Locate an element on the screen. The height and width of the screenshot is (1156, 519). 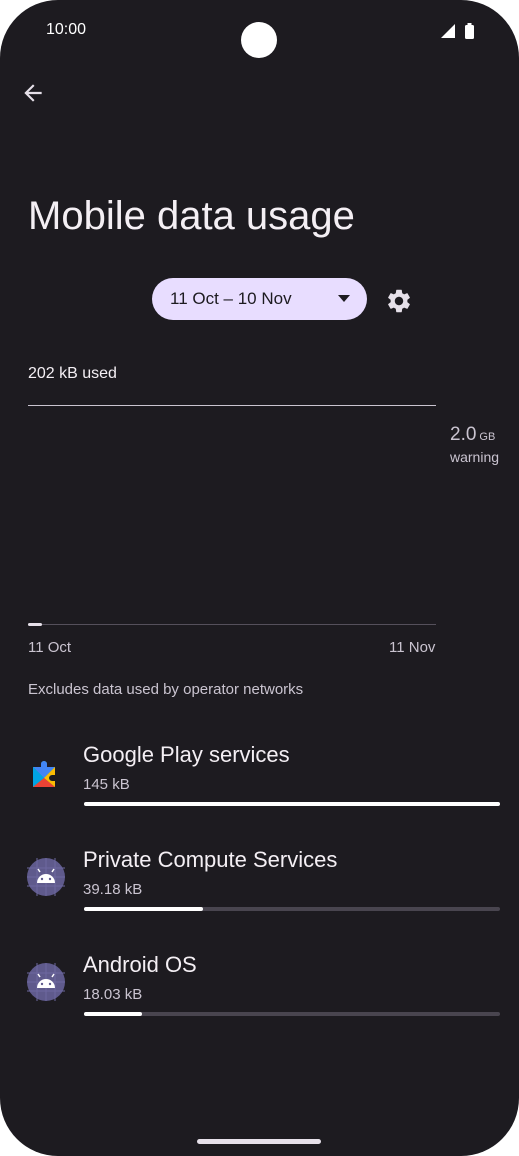
camera-cutout is located at coordinates (259, 40).